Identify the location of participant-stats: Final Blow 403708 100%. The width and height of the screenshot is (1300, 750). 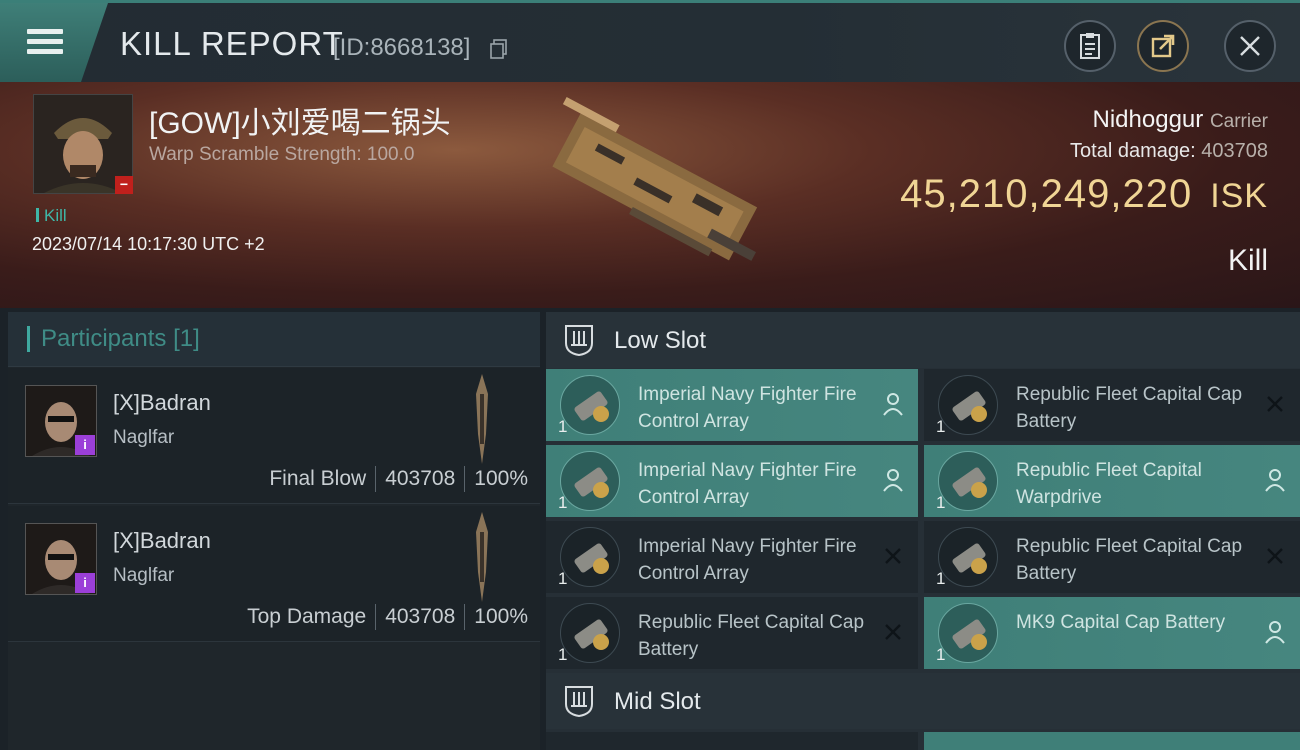
(398, 479).